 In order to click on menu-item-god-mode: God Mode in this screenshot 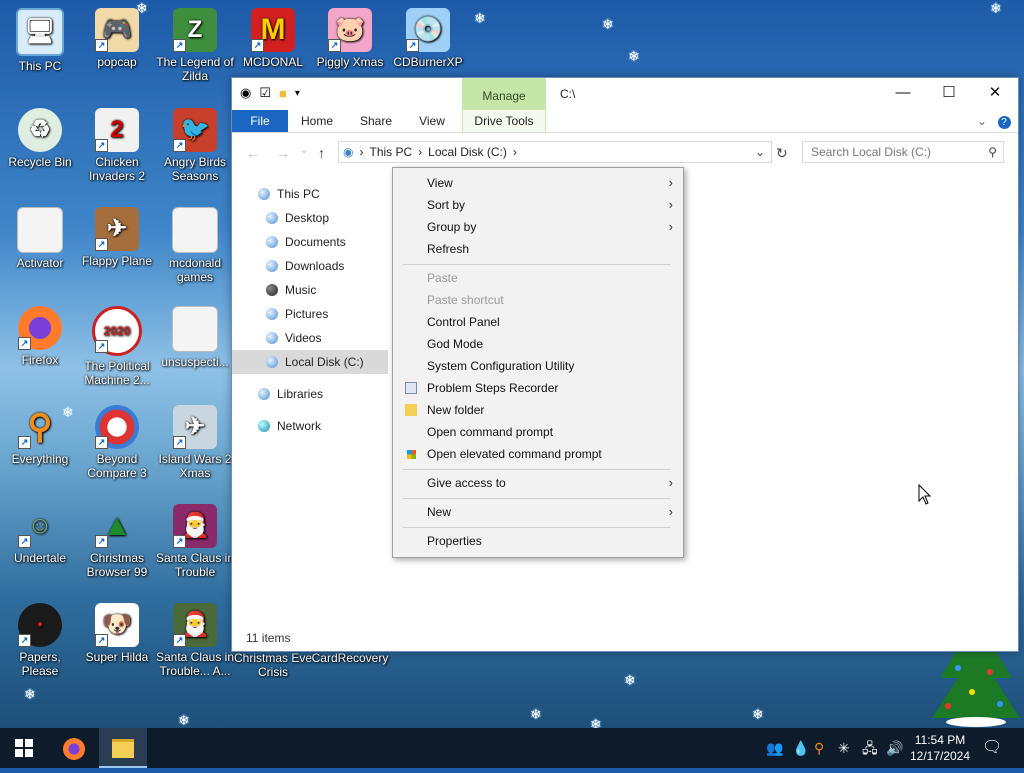, I will do `click(538, 344)`.